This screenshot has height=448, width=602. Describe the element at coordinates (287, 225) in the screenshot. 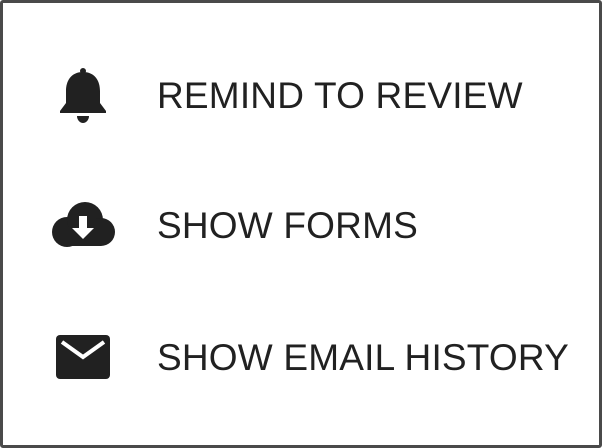

I see `menu-item-label: SHOW FORMS` at that location.